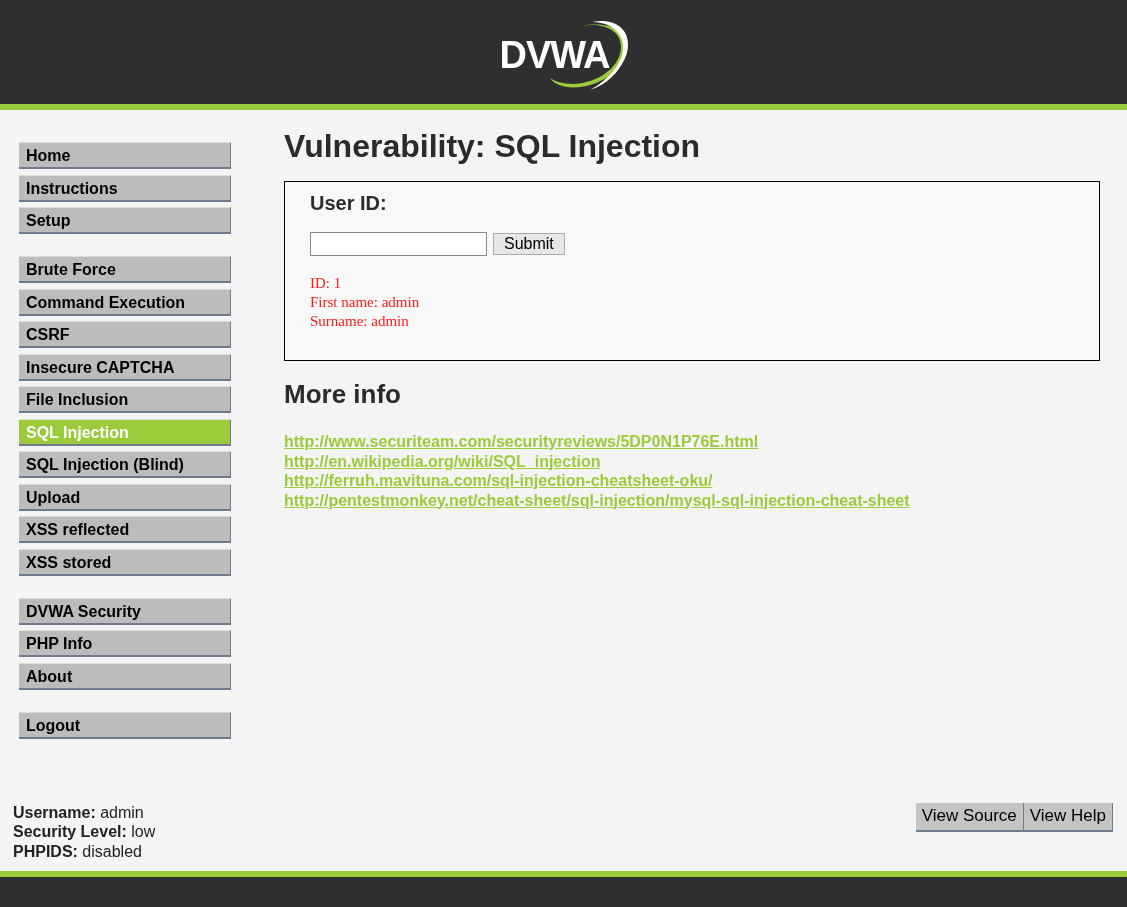 The image size is (1127, 907). I want to click on menu-item: SQL Injection (Blind), so click(125, 464).